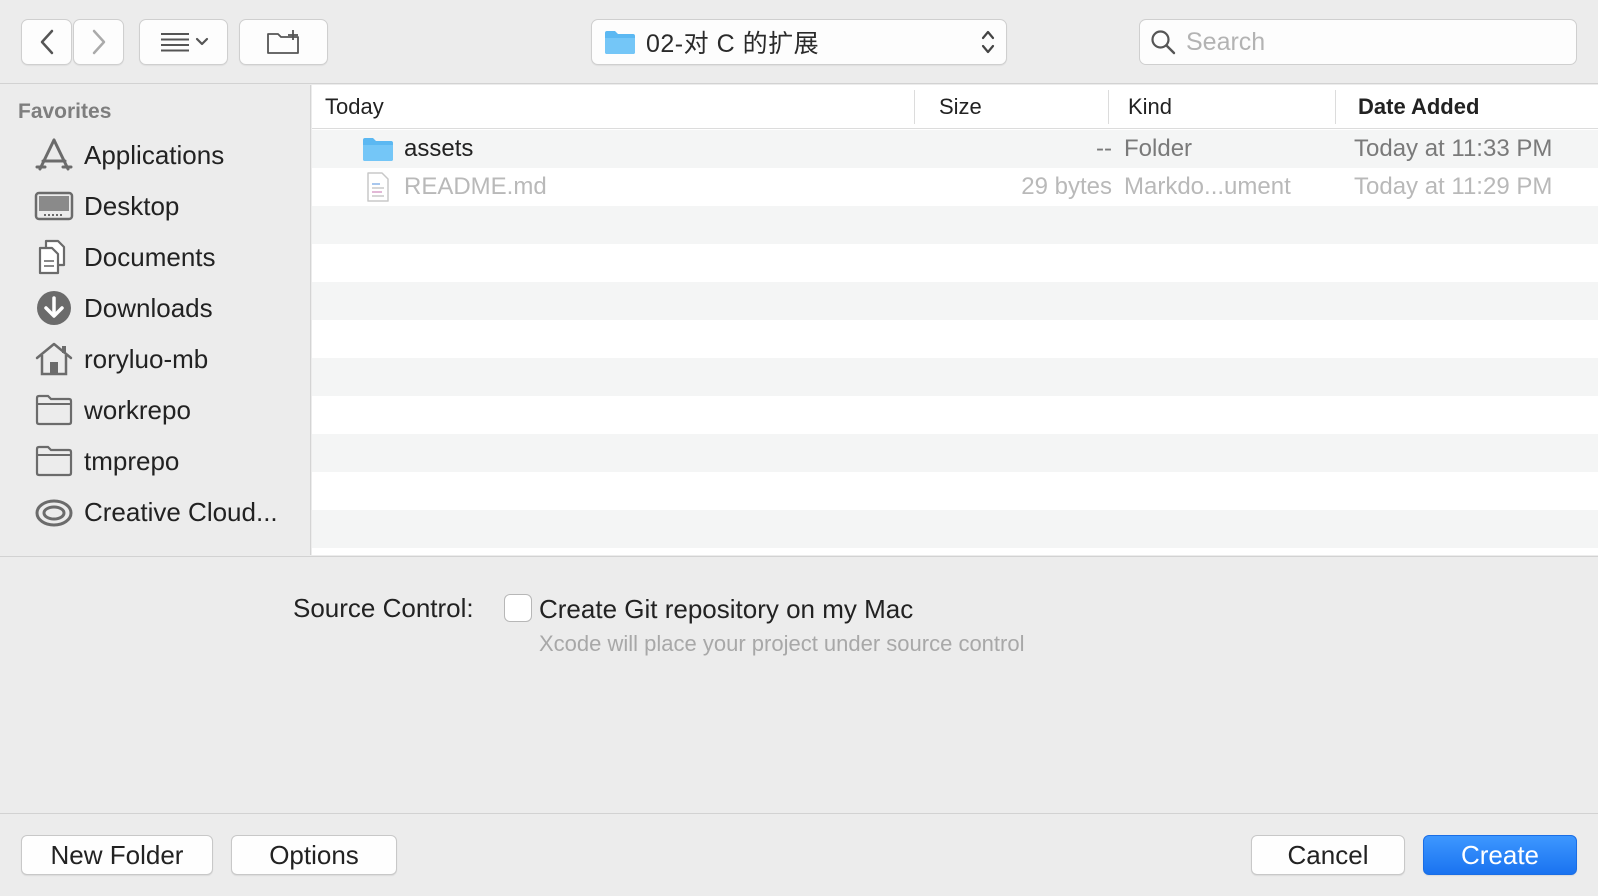 The height and width of the screenshot is (896, 1598). What do you see at coordinates (54, 155) in the screenshot?
I see `applications-icon` at bounding box center [54, 155].